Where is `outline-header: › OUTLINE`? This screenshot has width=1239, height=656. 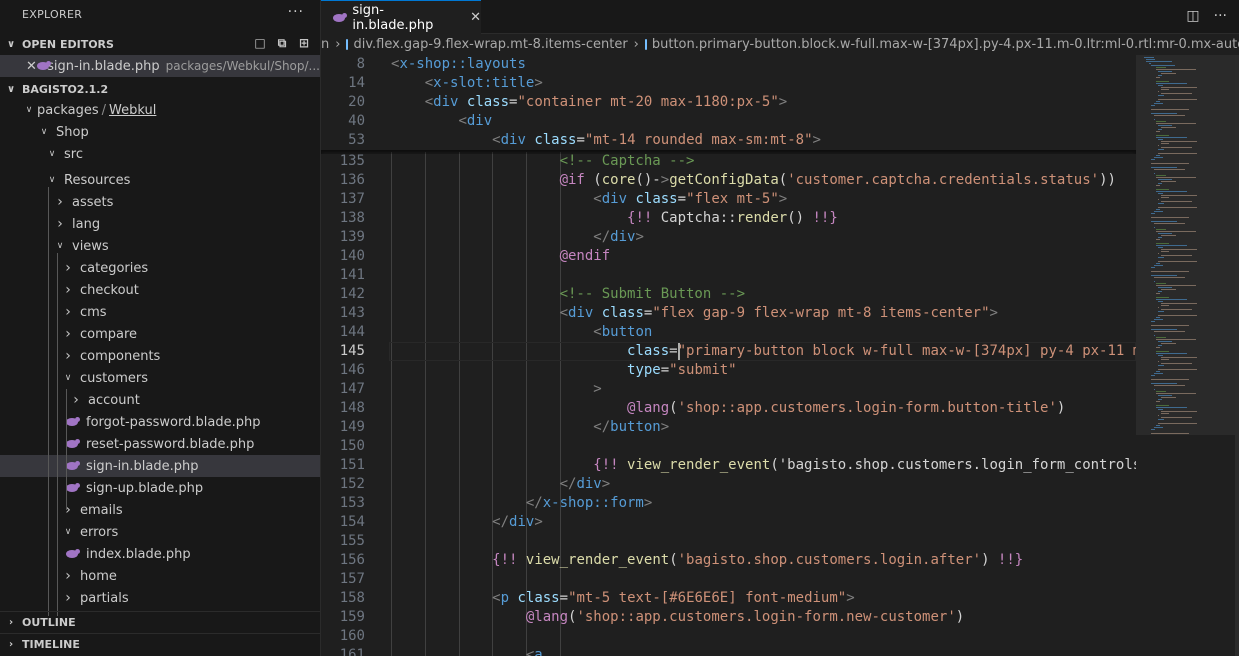 outline-header: › OUTLINE is located at coordinates (160, 622).